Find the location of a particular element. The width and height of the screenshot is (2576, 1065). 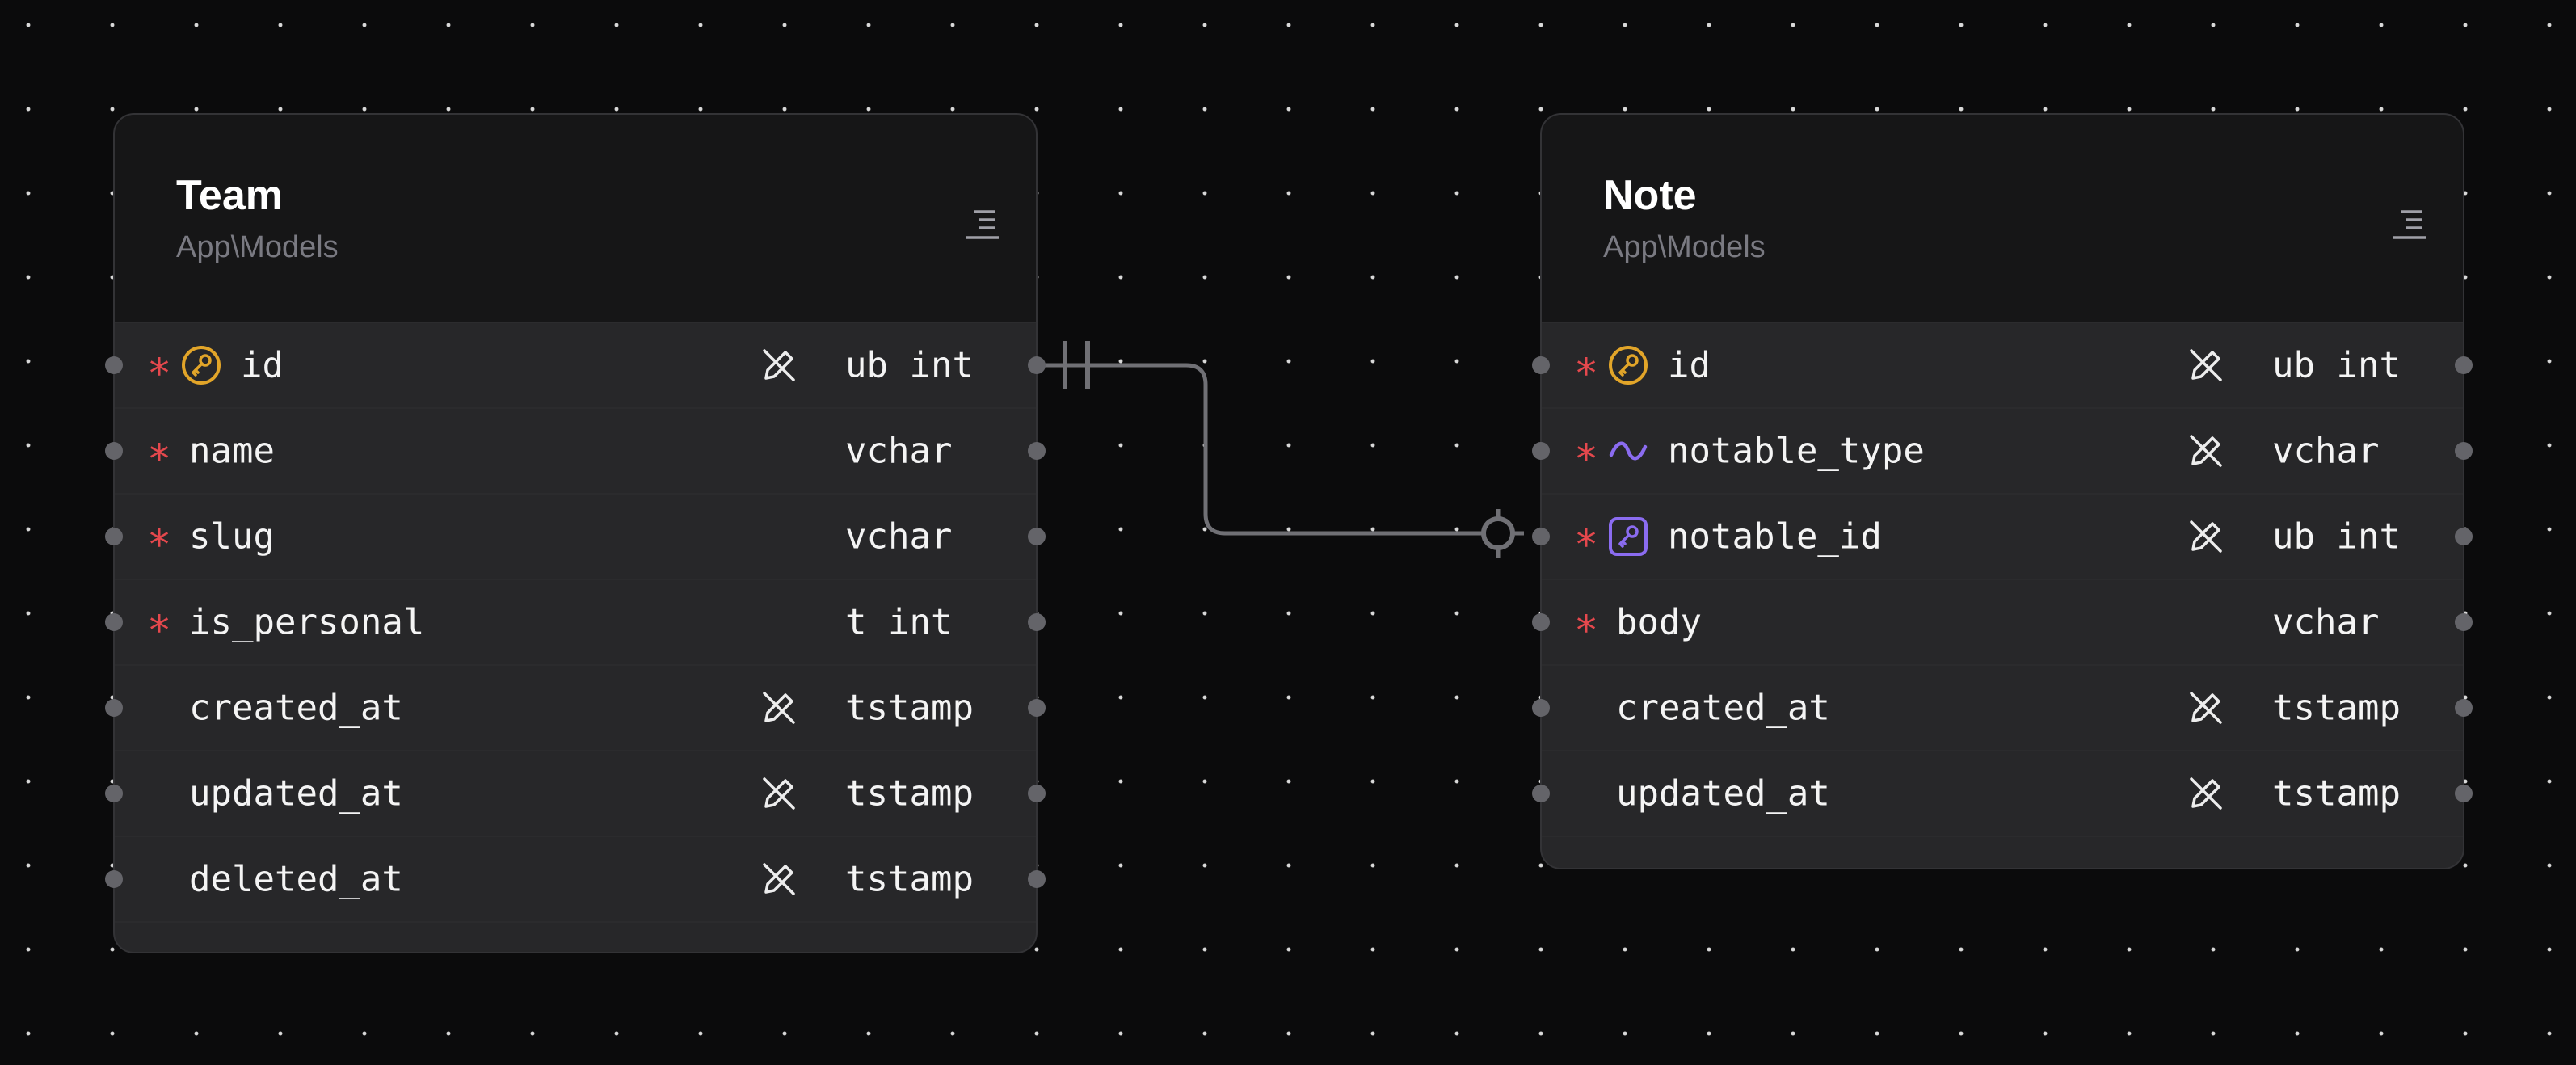

foreign-key-icon is located at coordinates (1628, 536).